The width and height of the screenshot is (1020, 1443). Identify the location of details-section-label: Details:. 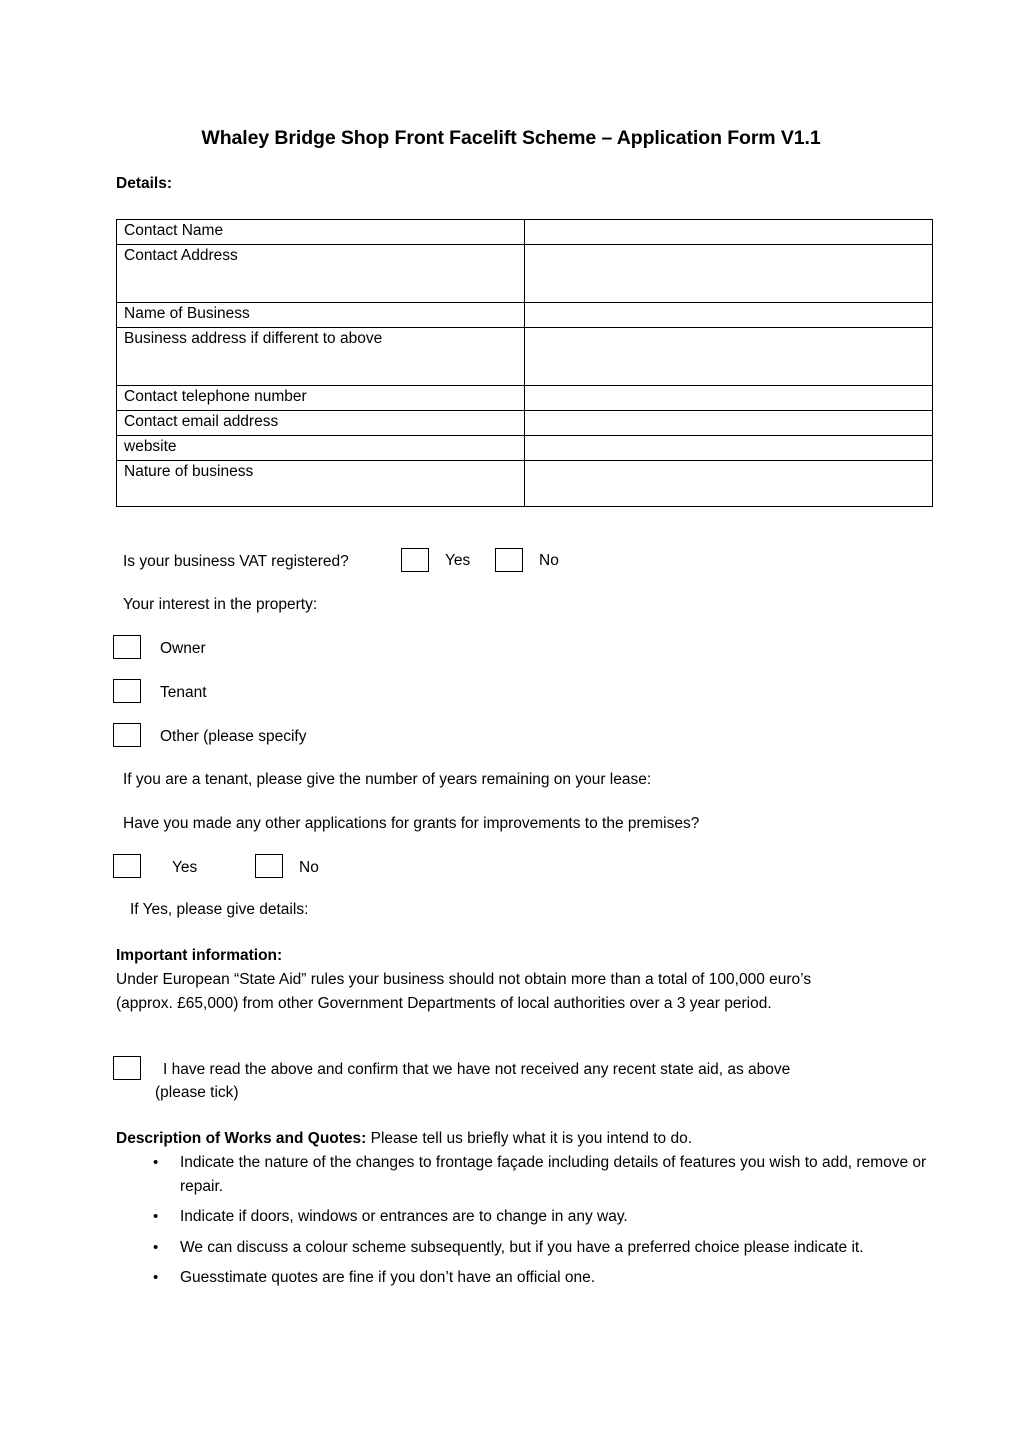
(144, 183).